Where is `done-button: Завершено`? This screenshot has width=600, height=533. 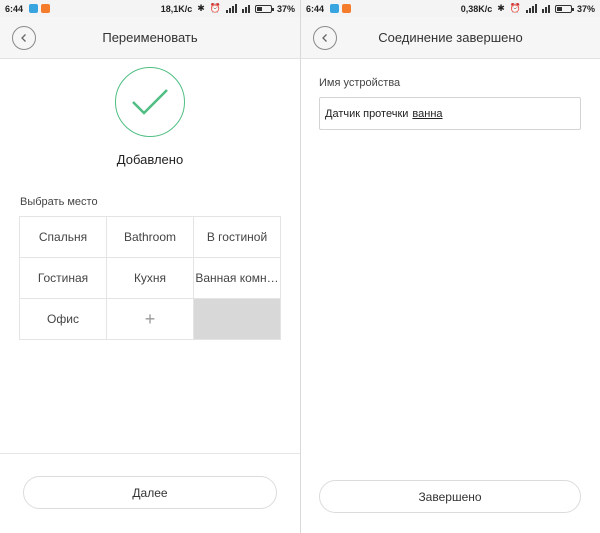 done-button: Завершено is located at coordinates (450, 496).